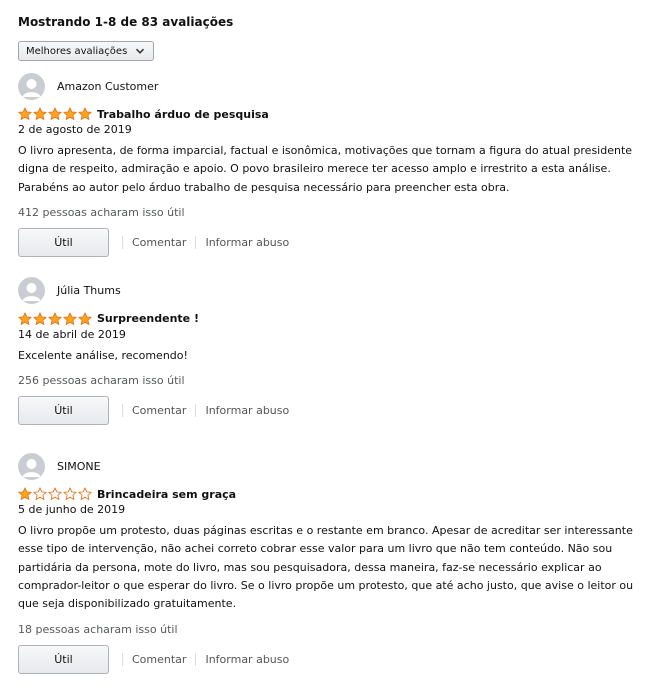 The width and height of the screenshot is (654, 699). I want to click on review-title: Trabalho árduo de pesquisa, so click(183, 114).